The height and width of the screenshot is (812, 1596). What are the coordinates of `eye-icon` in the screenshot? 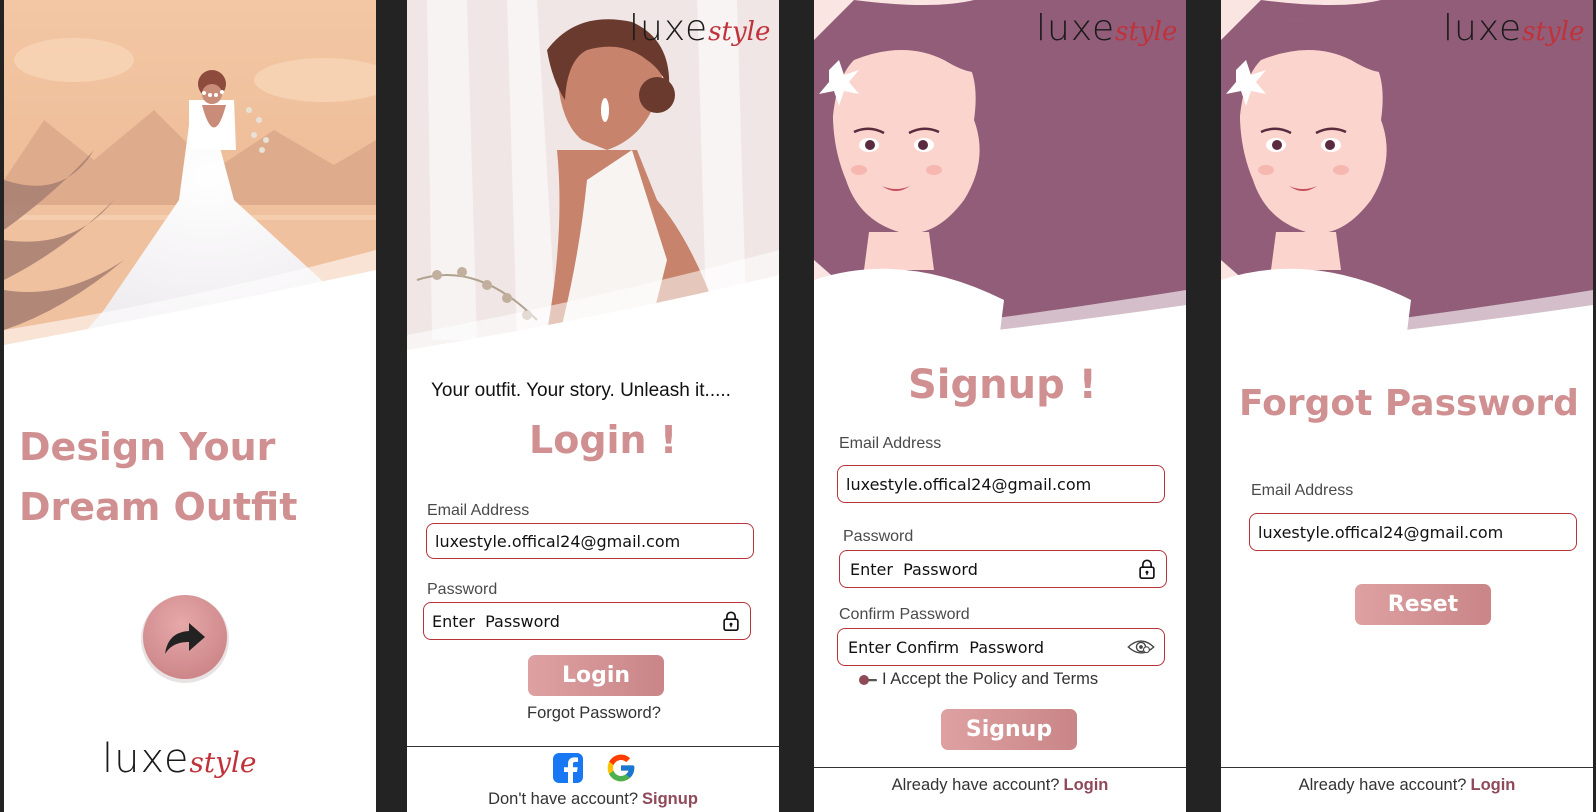 It's located at (1141, 647).